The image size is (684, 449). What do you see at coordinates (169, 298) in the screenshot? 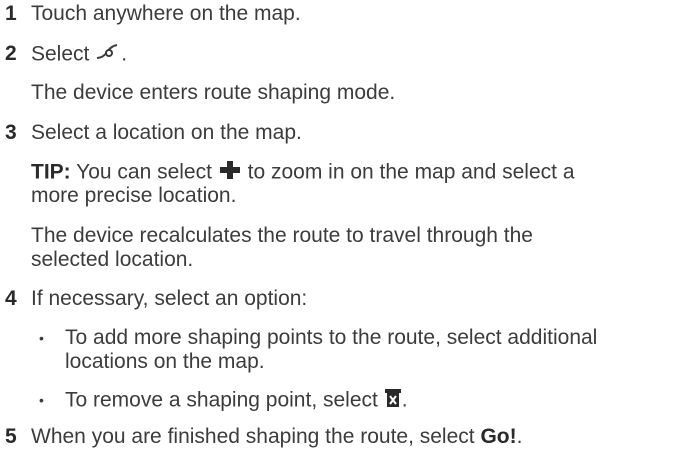
I see `step-text: If necessary, select an option:` at bounding box center [169, 298].